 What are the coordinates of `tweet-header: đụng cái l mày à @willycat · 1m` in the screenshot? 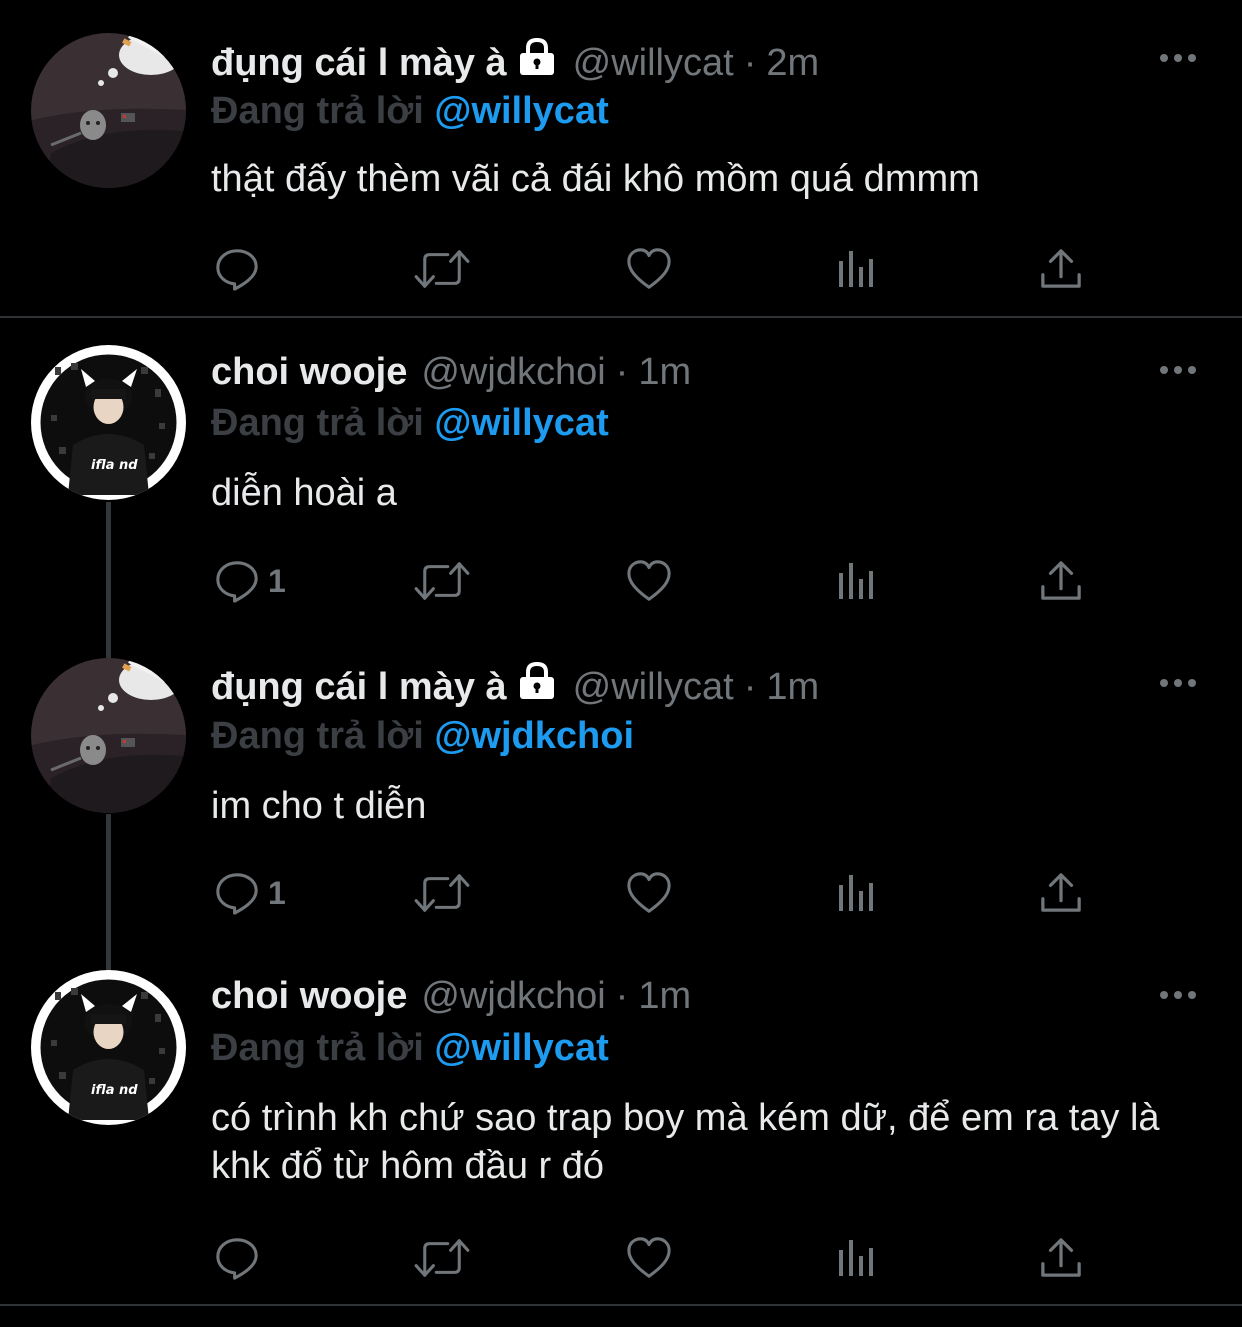 It's located at (515, 687).